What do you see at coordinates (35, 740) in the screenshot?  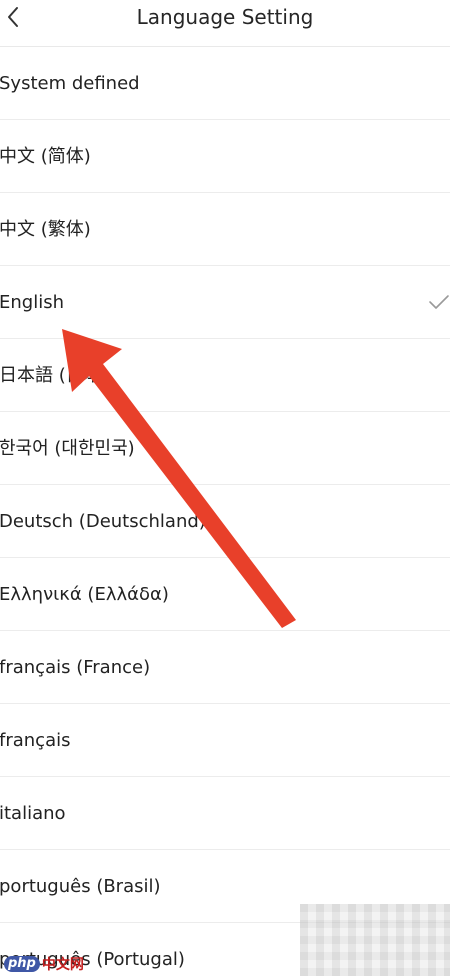 I see `language-label: français` at bounding box center [35, 740].